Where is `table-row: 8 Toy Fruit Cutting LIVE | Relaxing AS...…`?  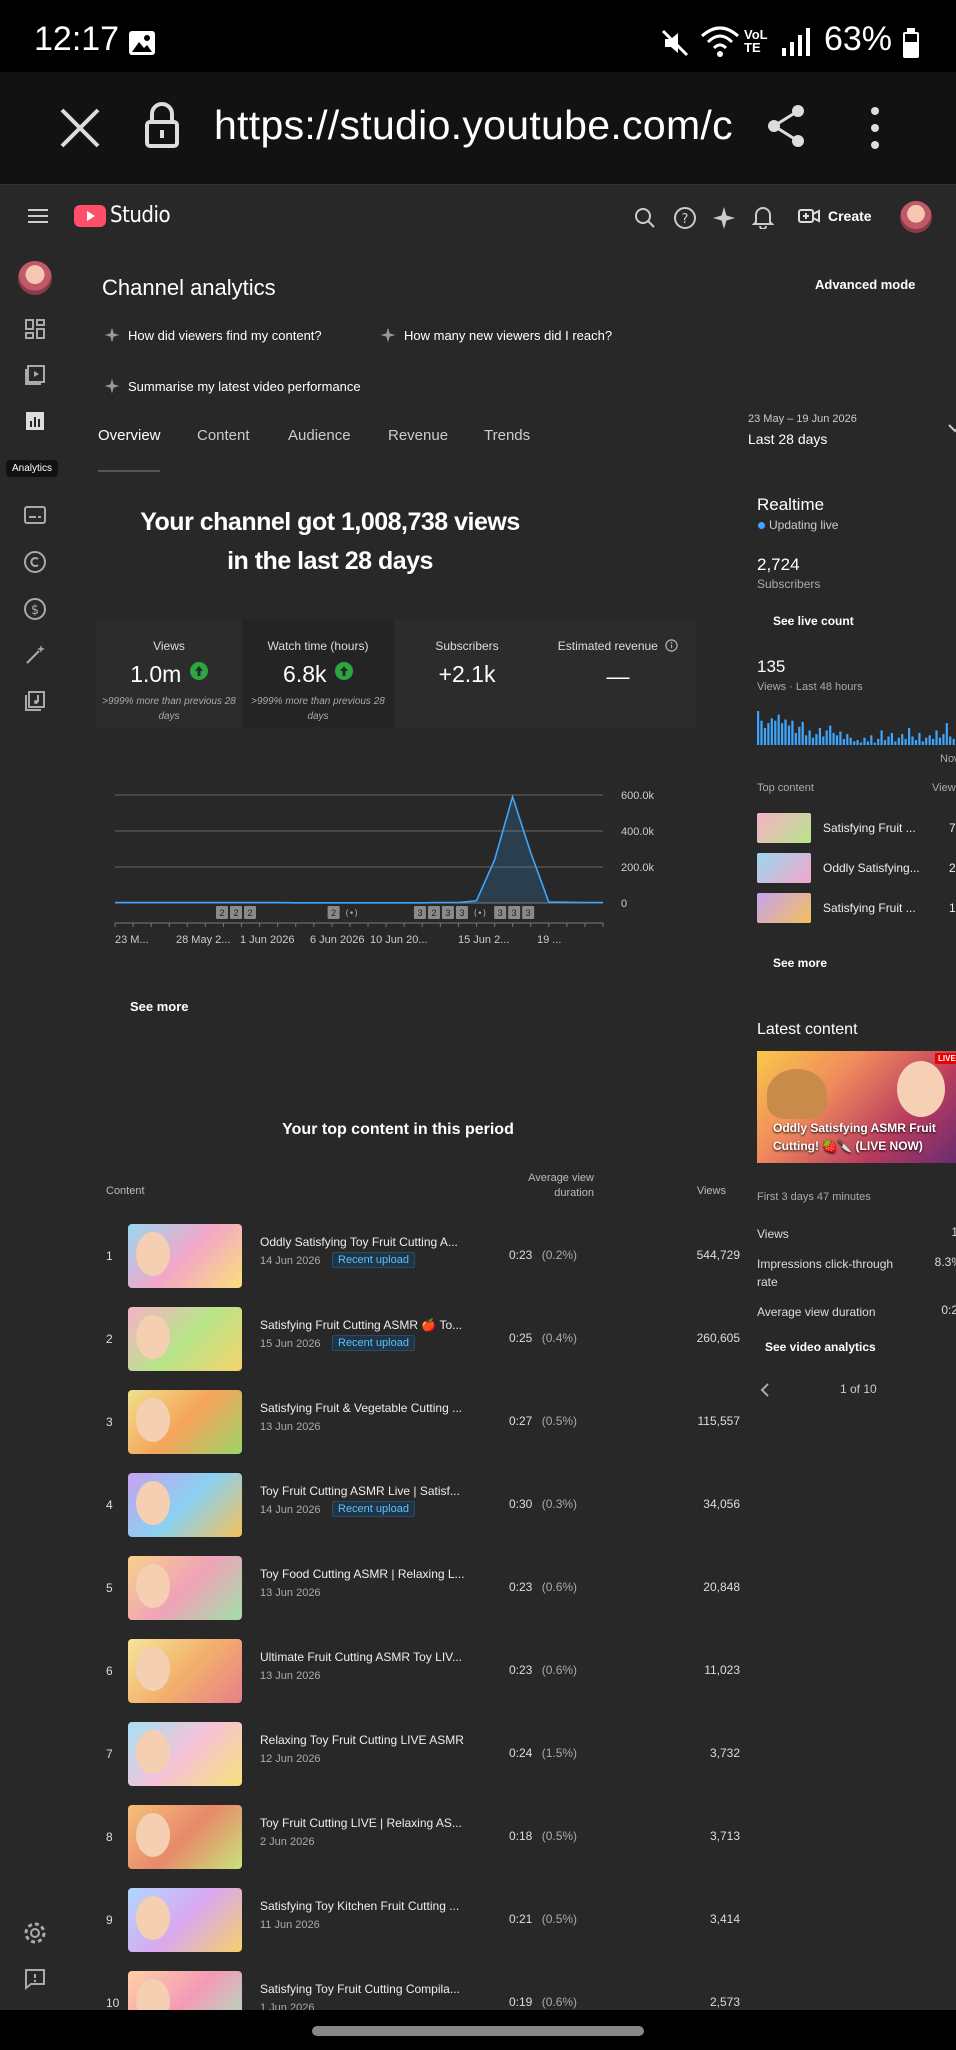
table-row: 8 Toy Fruit Cutting LIVE | Relaxing AS...… is located at coordinates (405, 1837).